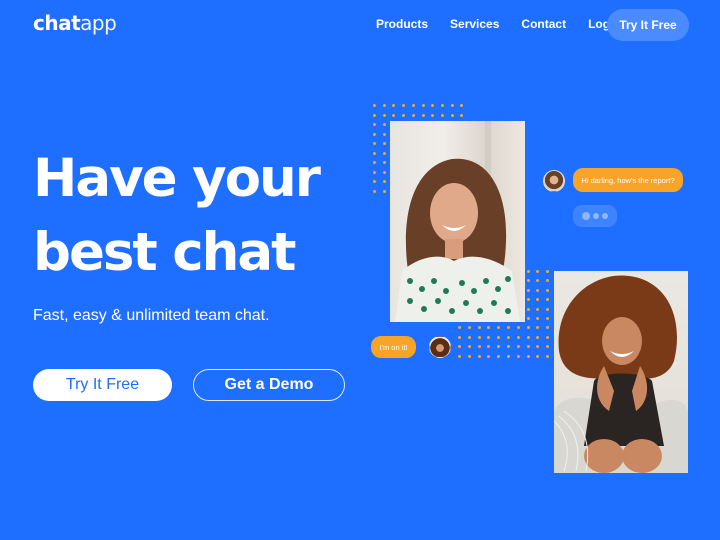  Describe the element at coordinates (402, 24) in the screenshot. I see `nav-products: Products` at that location.